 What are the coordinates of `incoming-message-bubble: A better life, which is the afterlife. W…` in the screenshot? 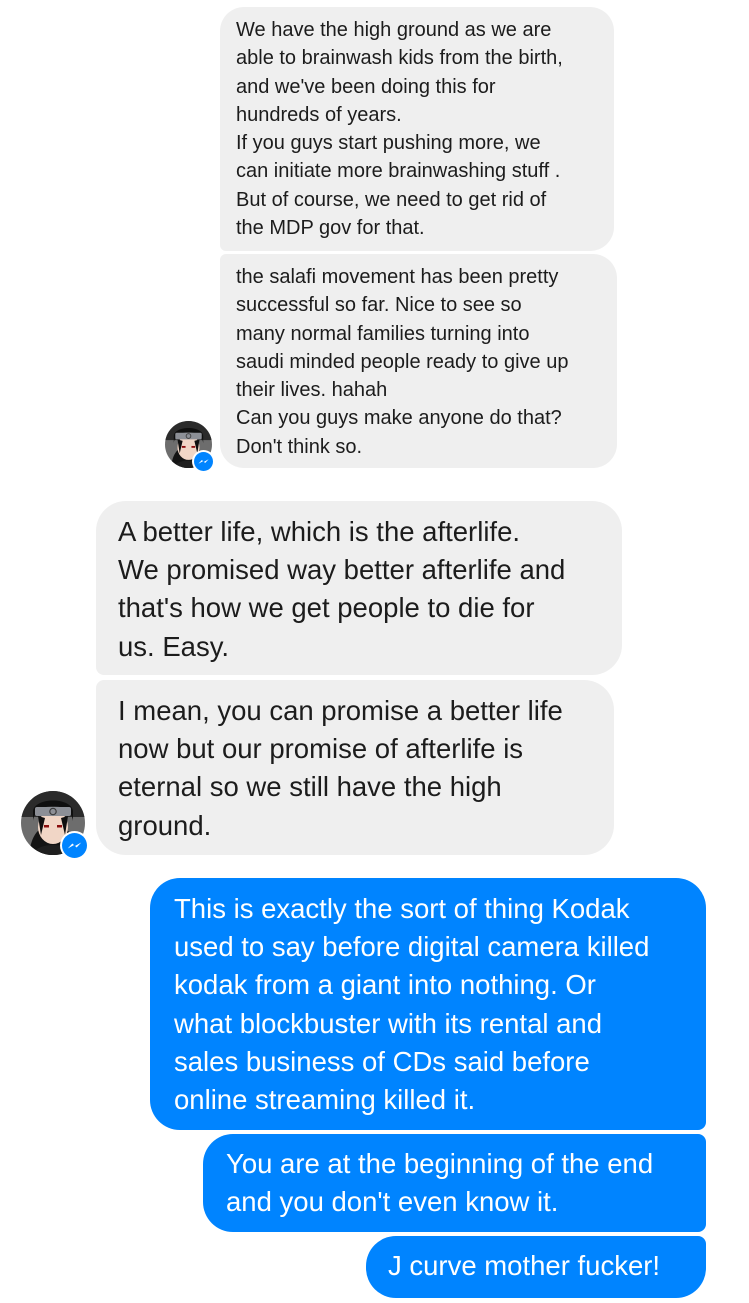 It's located at (359, 588).